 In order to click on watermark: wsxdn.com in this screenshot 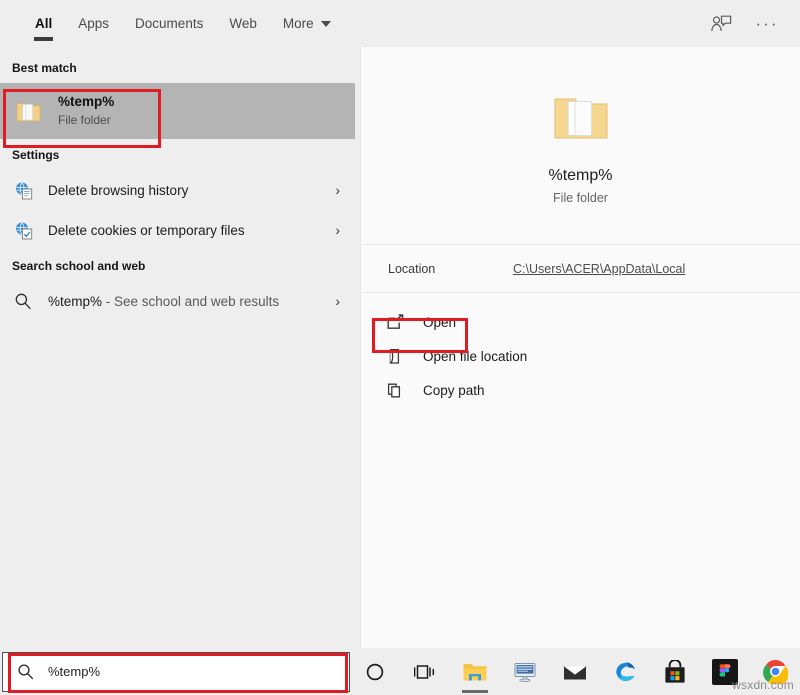, I will do `click(763, 685)`.